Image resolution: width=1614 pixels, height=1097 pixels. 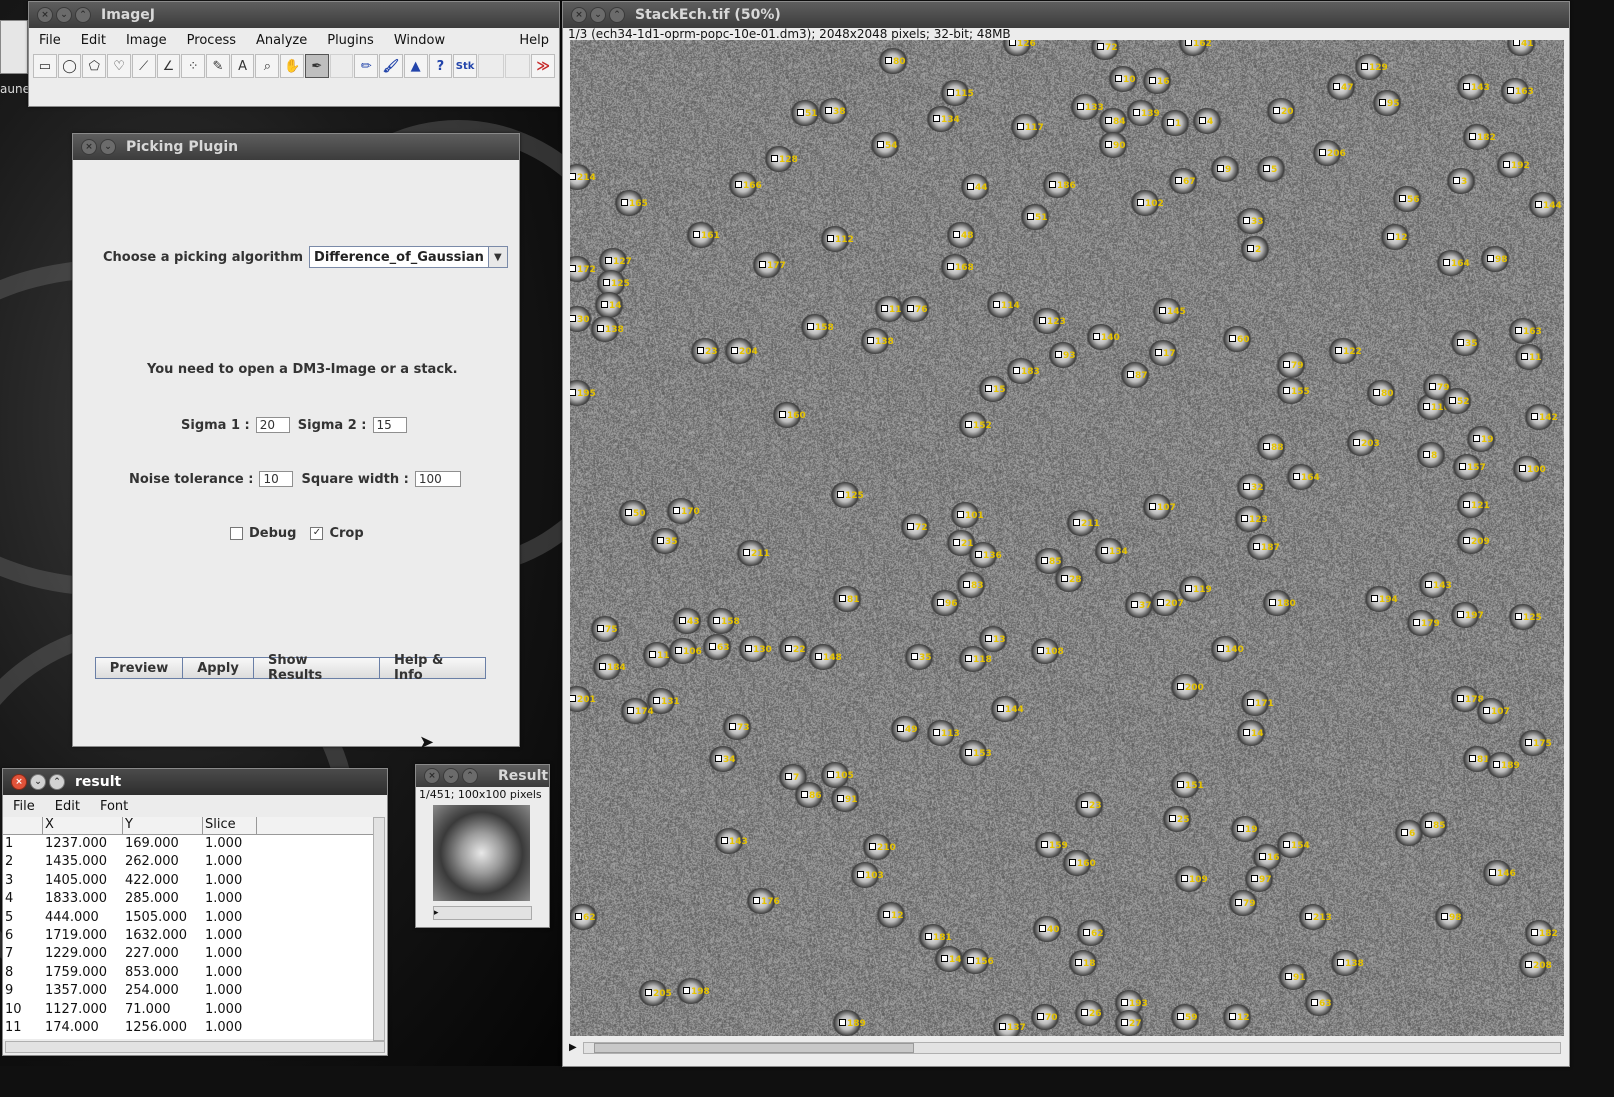 I want to click on table-cell: 4, so click(x=9, y=899).